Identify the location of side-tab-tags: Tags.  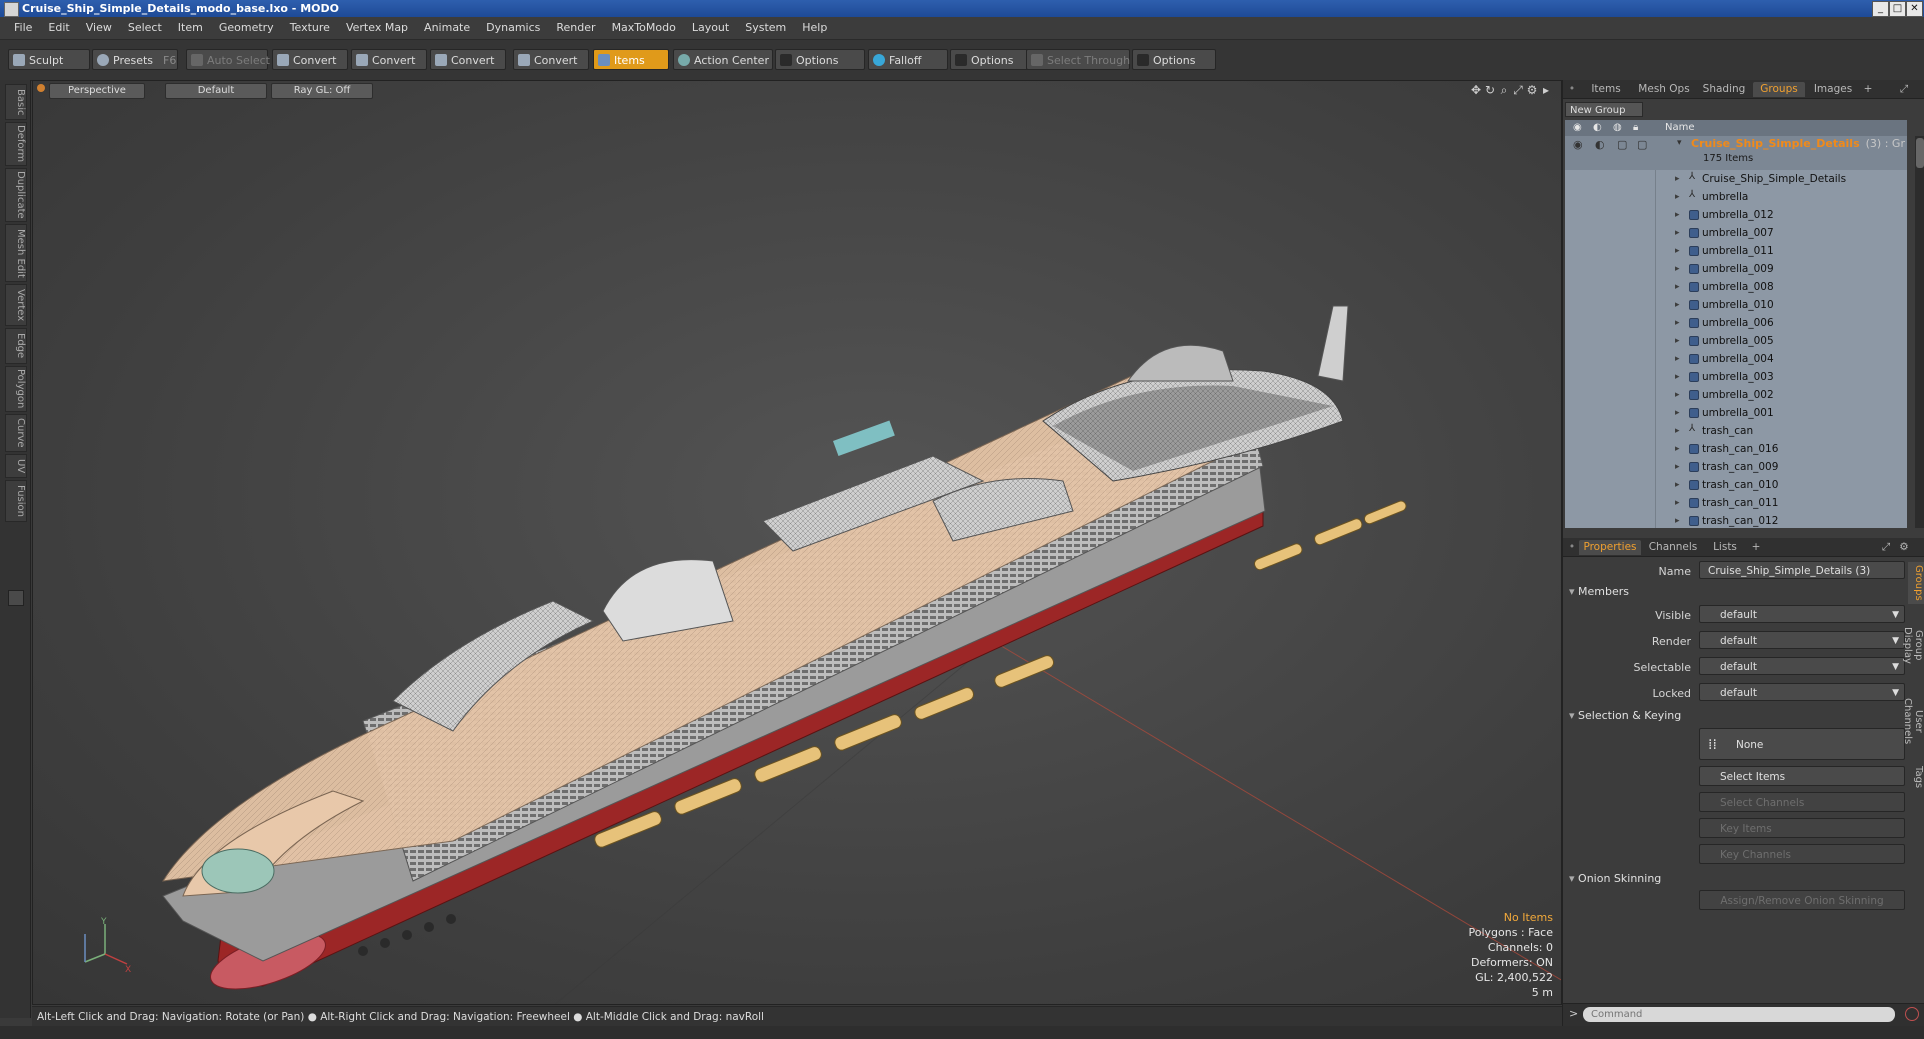
(1916, 777).